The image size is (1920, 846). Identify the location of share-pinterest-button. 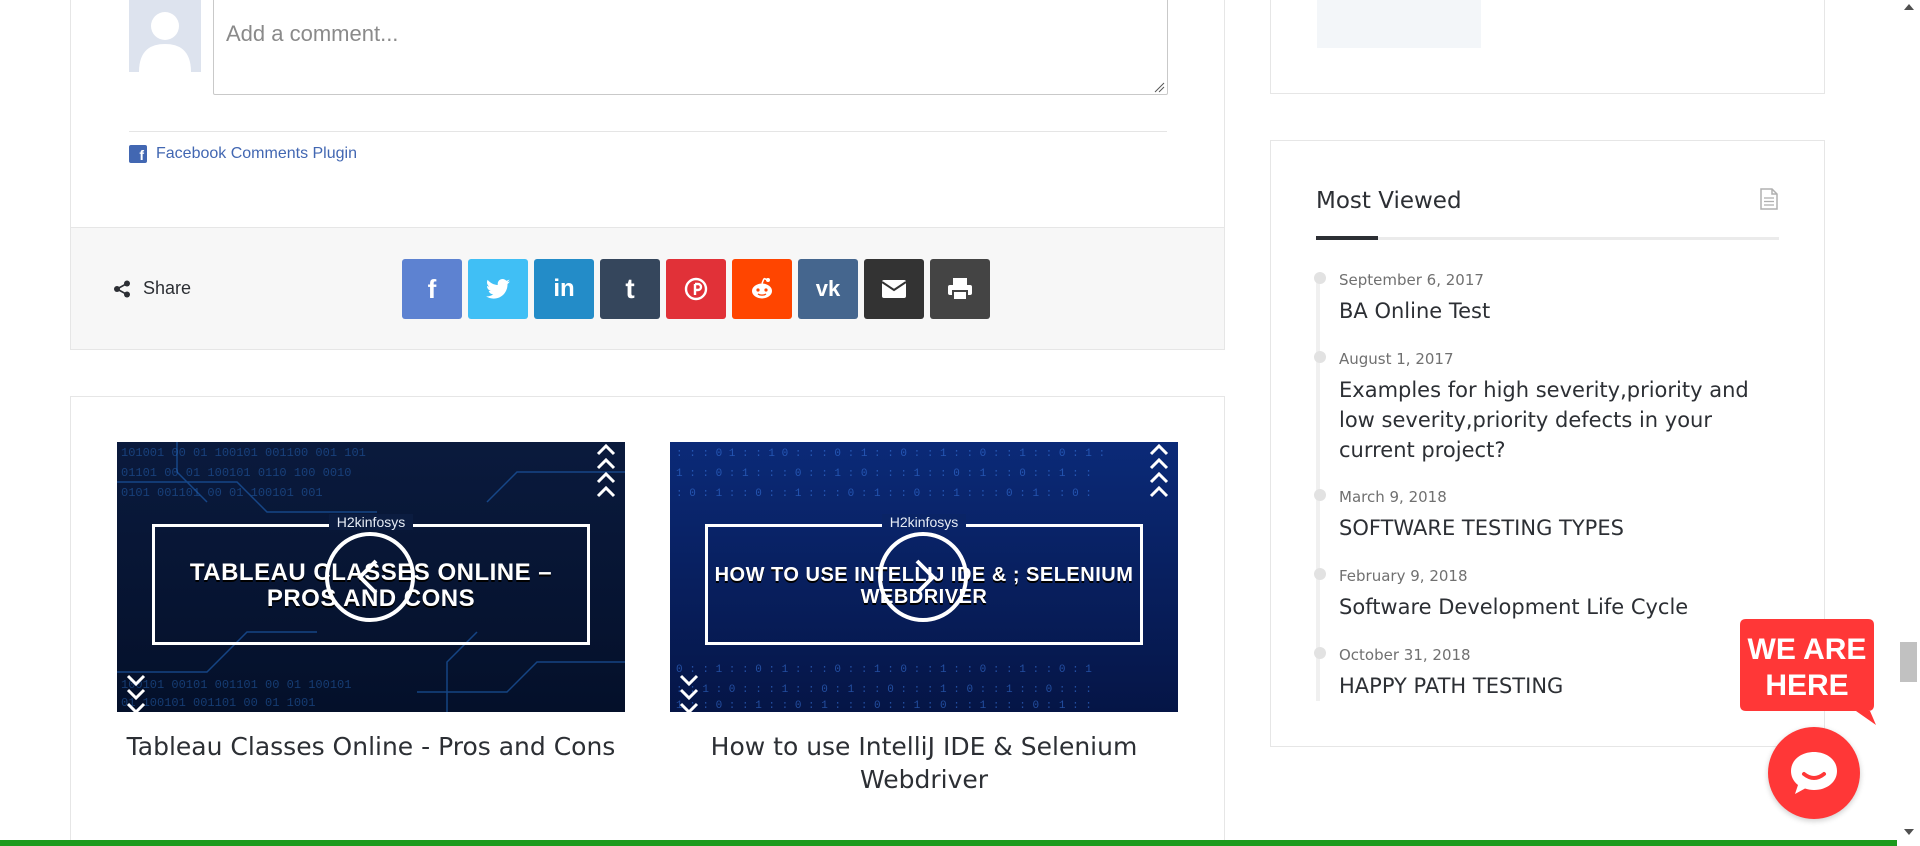
(696, 289).